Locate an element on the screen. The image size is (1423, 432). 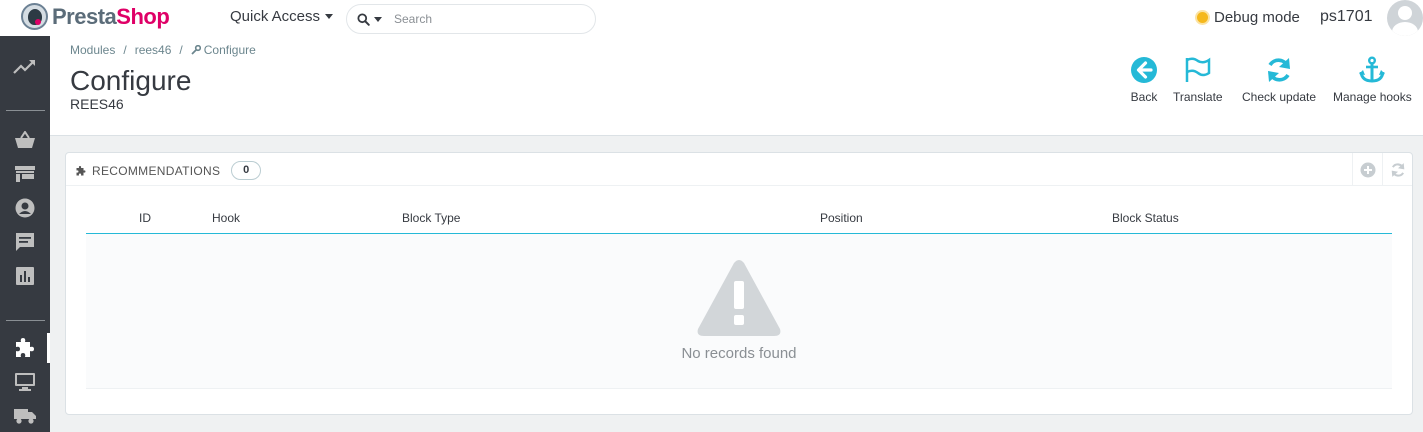
manage-hooks-label: Manage hooks is located at coordinates (1372, 97).